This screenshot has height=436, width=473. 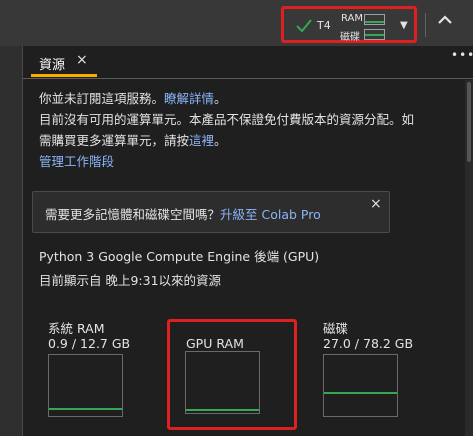 I want to click on gpu-ram-title: GPU RAM, so click(x=215, y=343).